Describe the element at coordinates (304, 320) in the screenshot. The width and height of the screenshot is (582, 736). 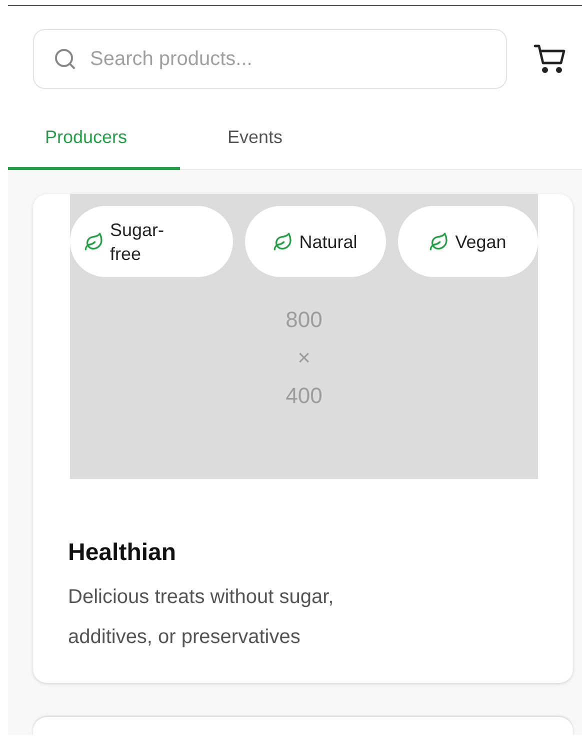
I see `placeholder-label: 800` at that location.